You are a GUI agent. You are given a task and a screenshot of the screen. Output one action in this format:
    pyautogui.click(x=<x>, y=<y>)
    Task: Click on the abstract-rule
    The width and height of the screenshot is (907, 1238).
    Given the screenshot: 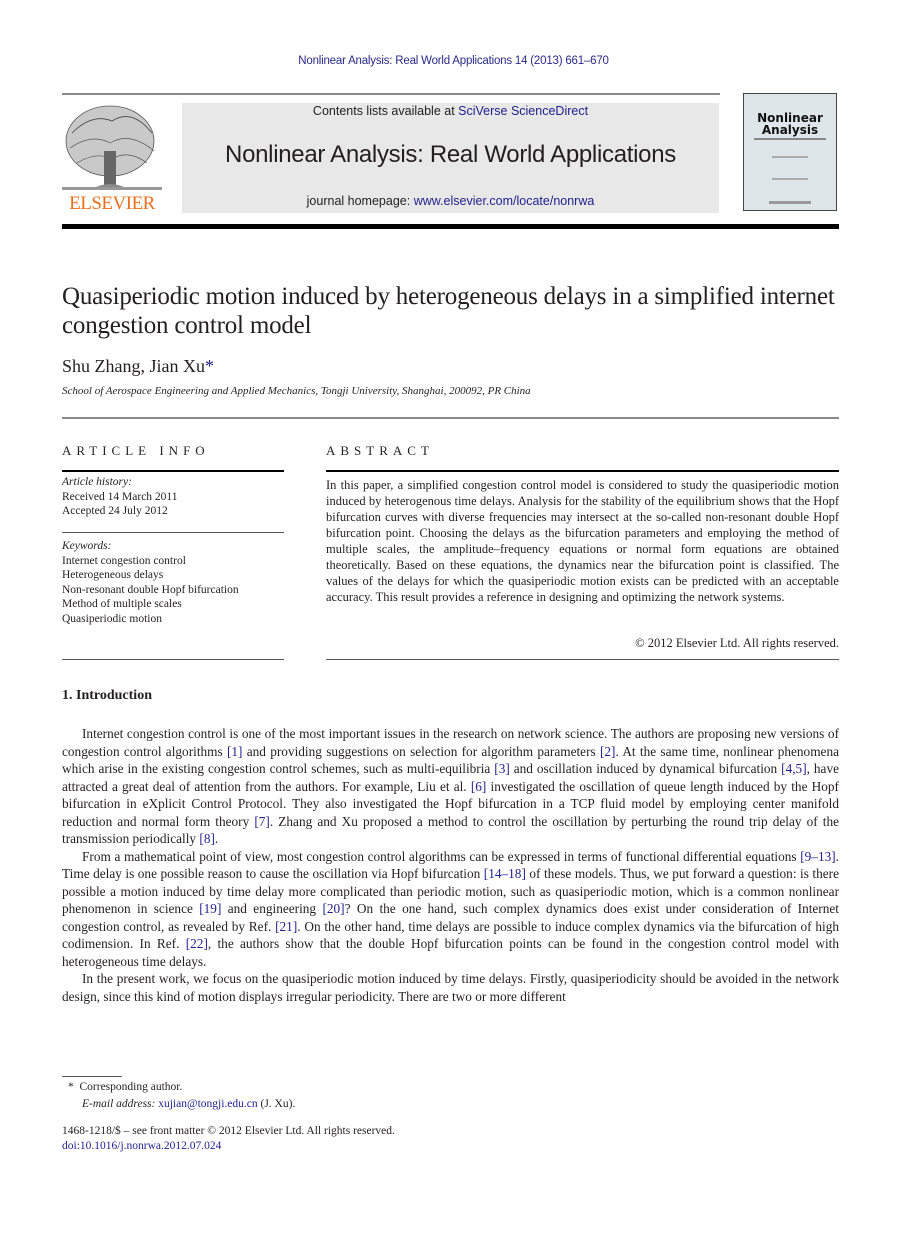 What is the action you would take?
    pyautogui.click(x=582, y=471)
    